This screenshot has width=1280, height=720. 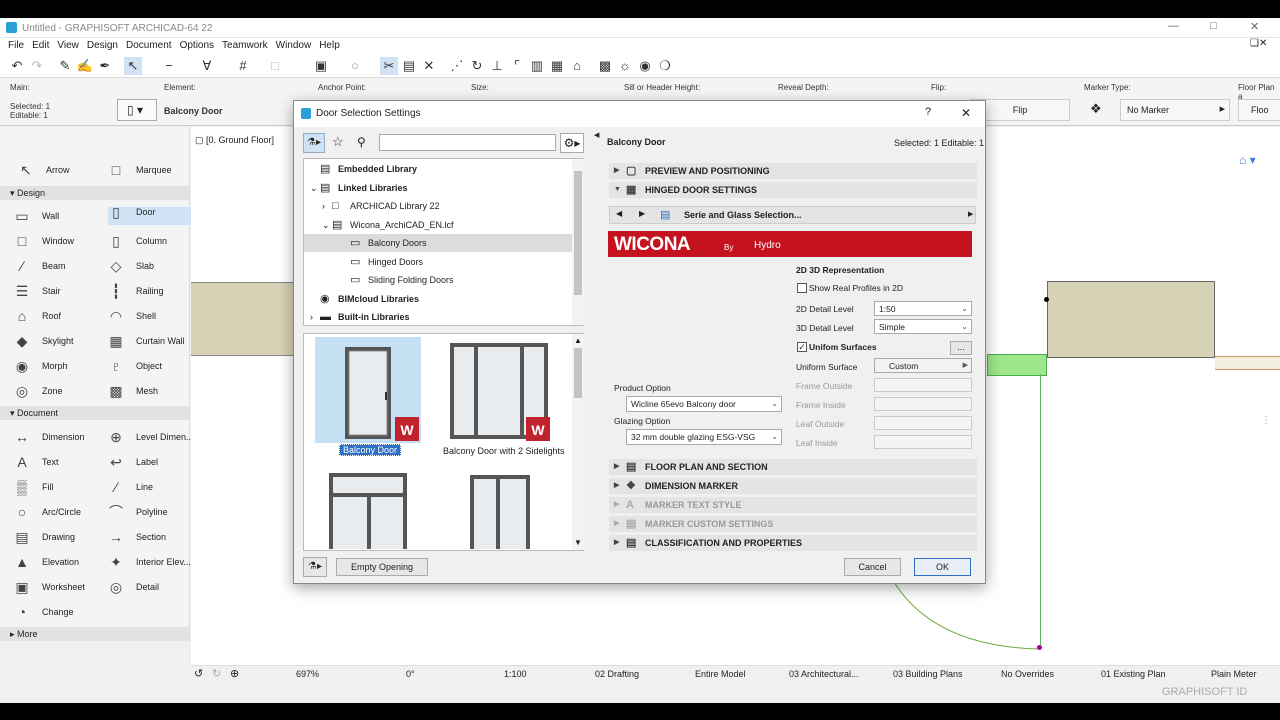 I want to click on restore-menu-icon: ❏✕, so click(x=1258, y=43).